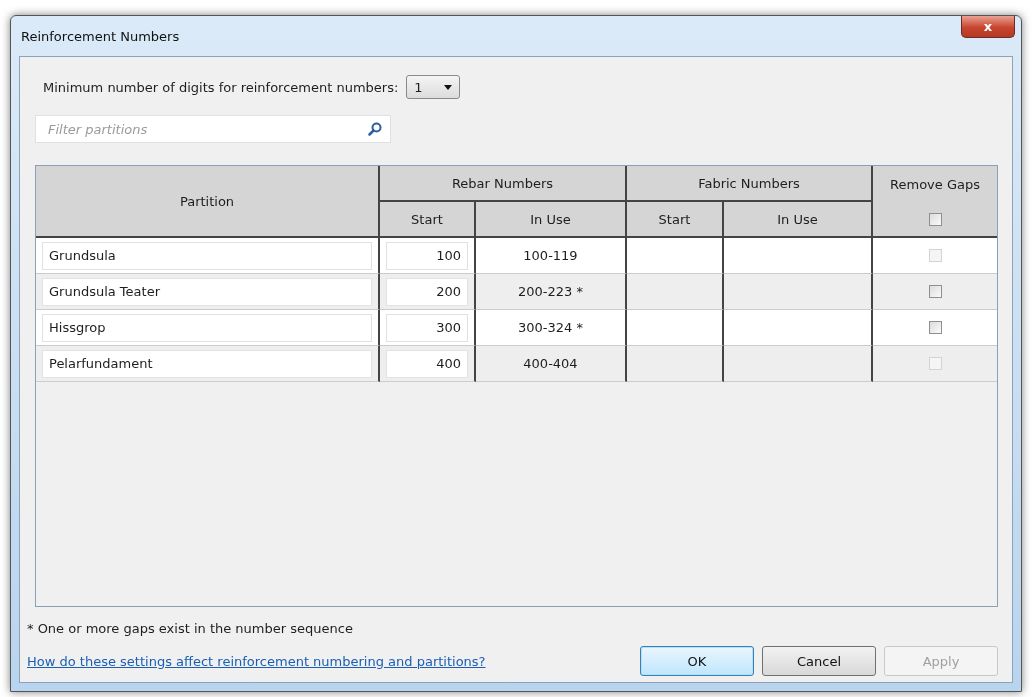  Describe the element at coordinates (819, 661) in the screenshot. I see `dialog-button: Cancel` at that location.